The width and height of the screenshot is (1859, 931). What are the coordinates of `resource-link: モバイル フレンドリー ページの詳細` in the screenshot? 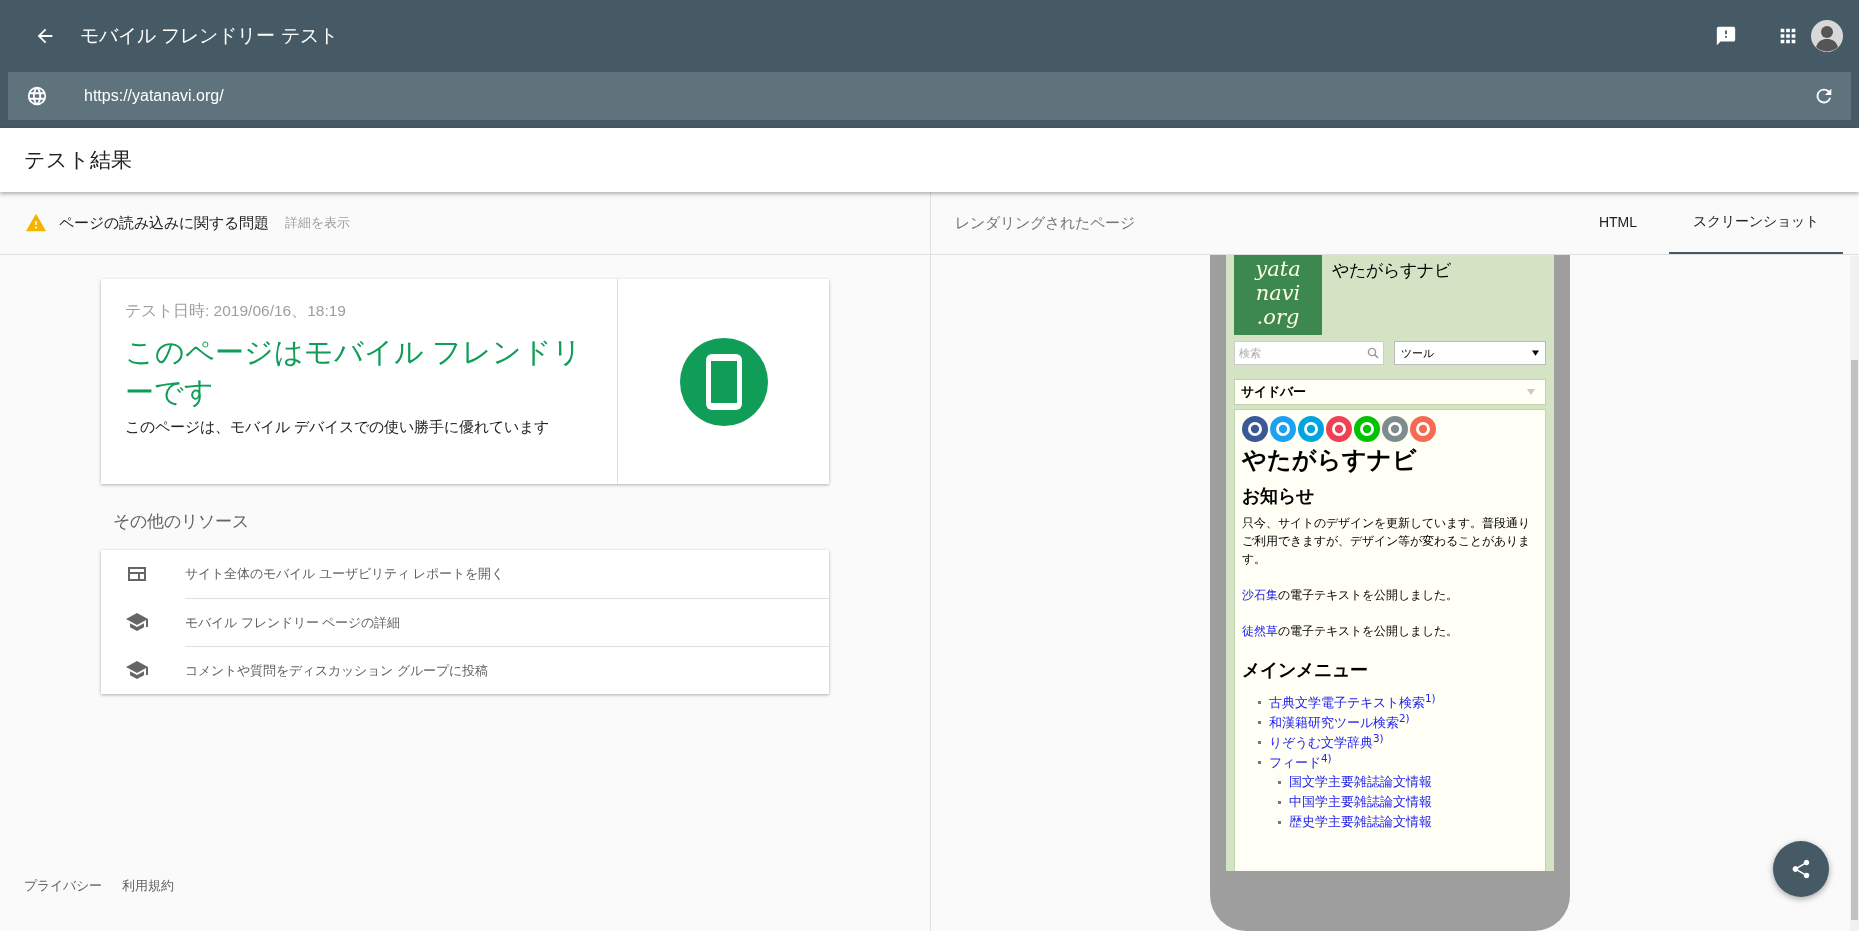 It's located at (465, 622).